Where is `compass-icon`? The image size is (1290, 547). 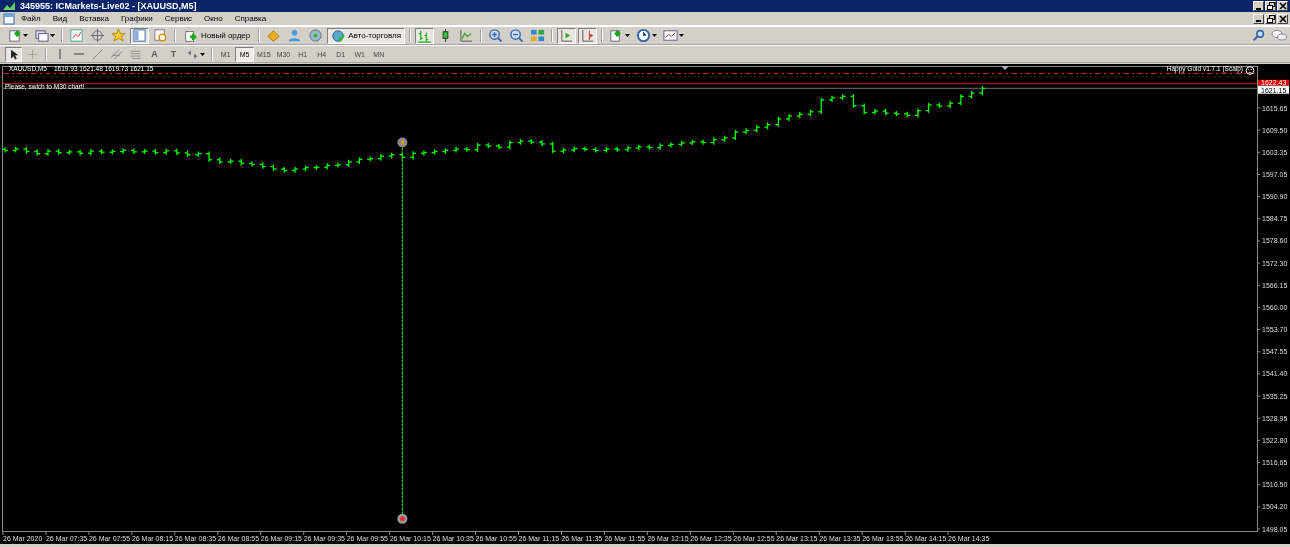 compass-icon is located at coordinates (97, 35).